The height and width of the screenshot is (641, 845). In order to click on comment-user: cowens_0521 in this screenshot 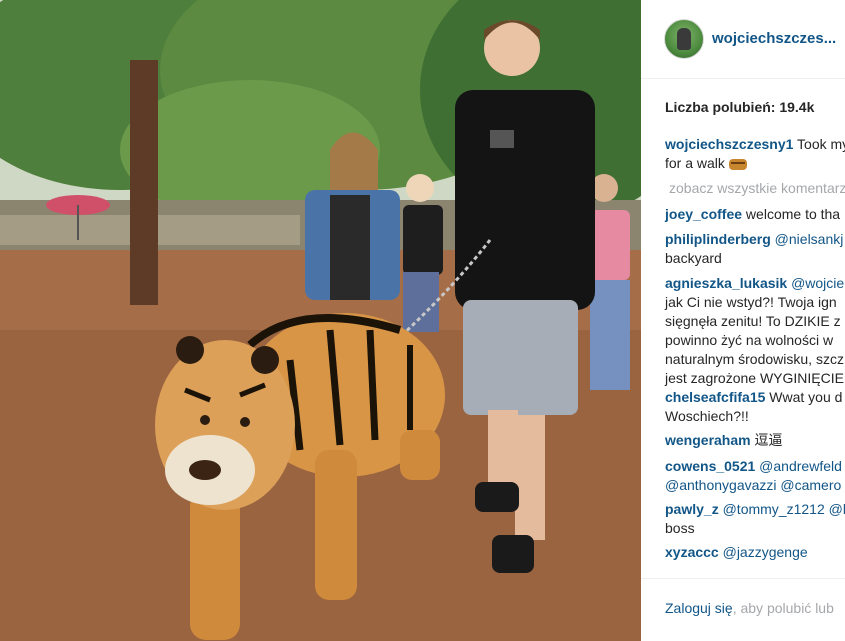, I will do `click(710, 466)`.